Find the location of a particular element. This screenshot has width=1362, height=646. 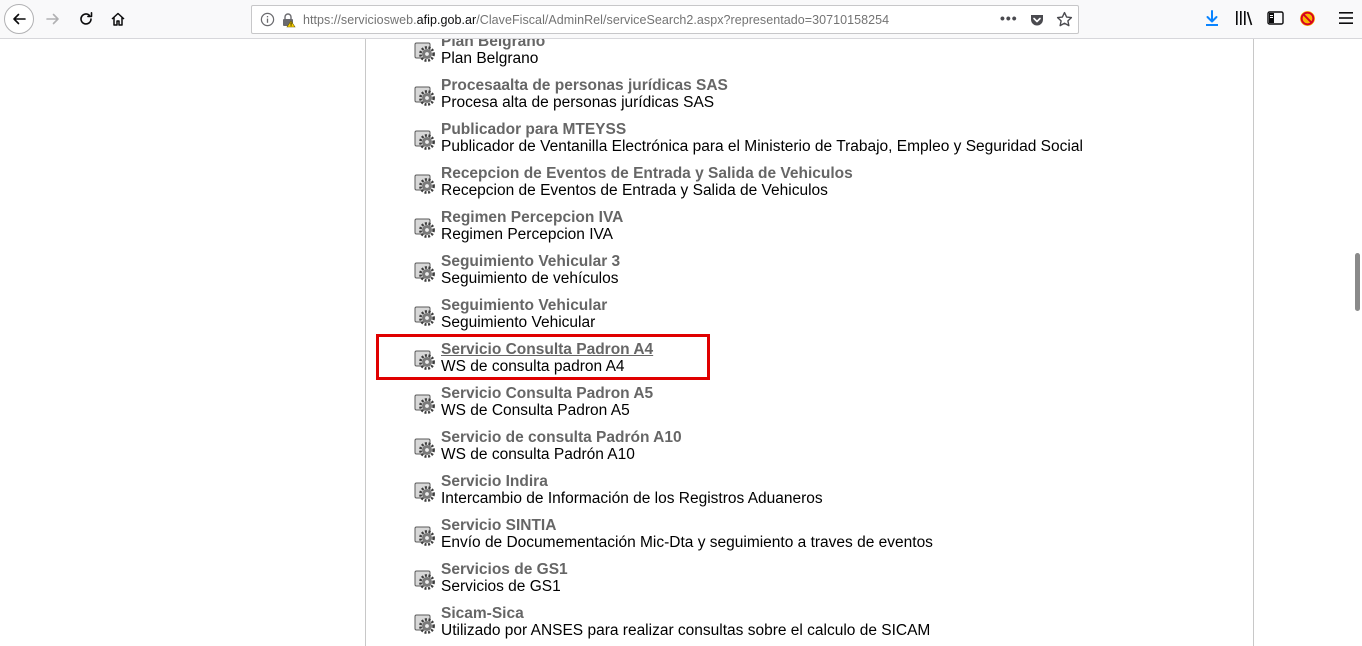

scrollbar-thumb is located at coordinates (1357, 282).